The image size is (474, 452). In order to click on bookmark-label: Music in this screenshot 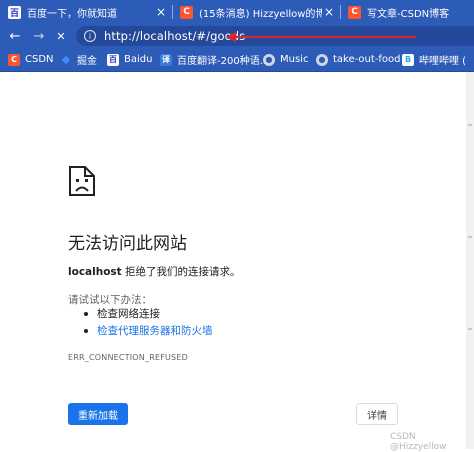, I will do `click(294, 59)`.